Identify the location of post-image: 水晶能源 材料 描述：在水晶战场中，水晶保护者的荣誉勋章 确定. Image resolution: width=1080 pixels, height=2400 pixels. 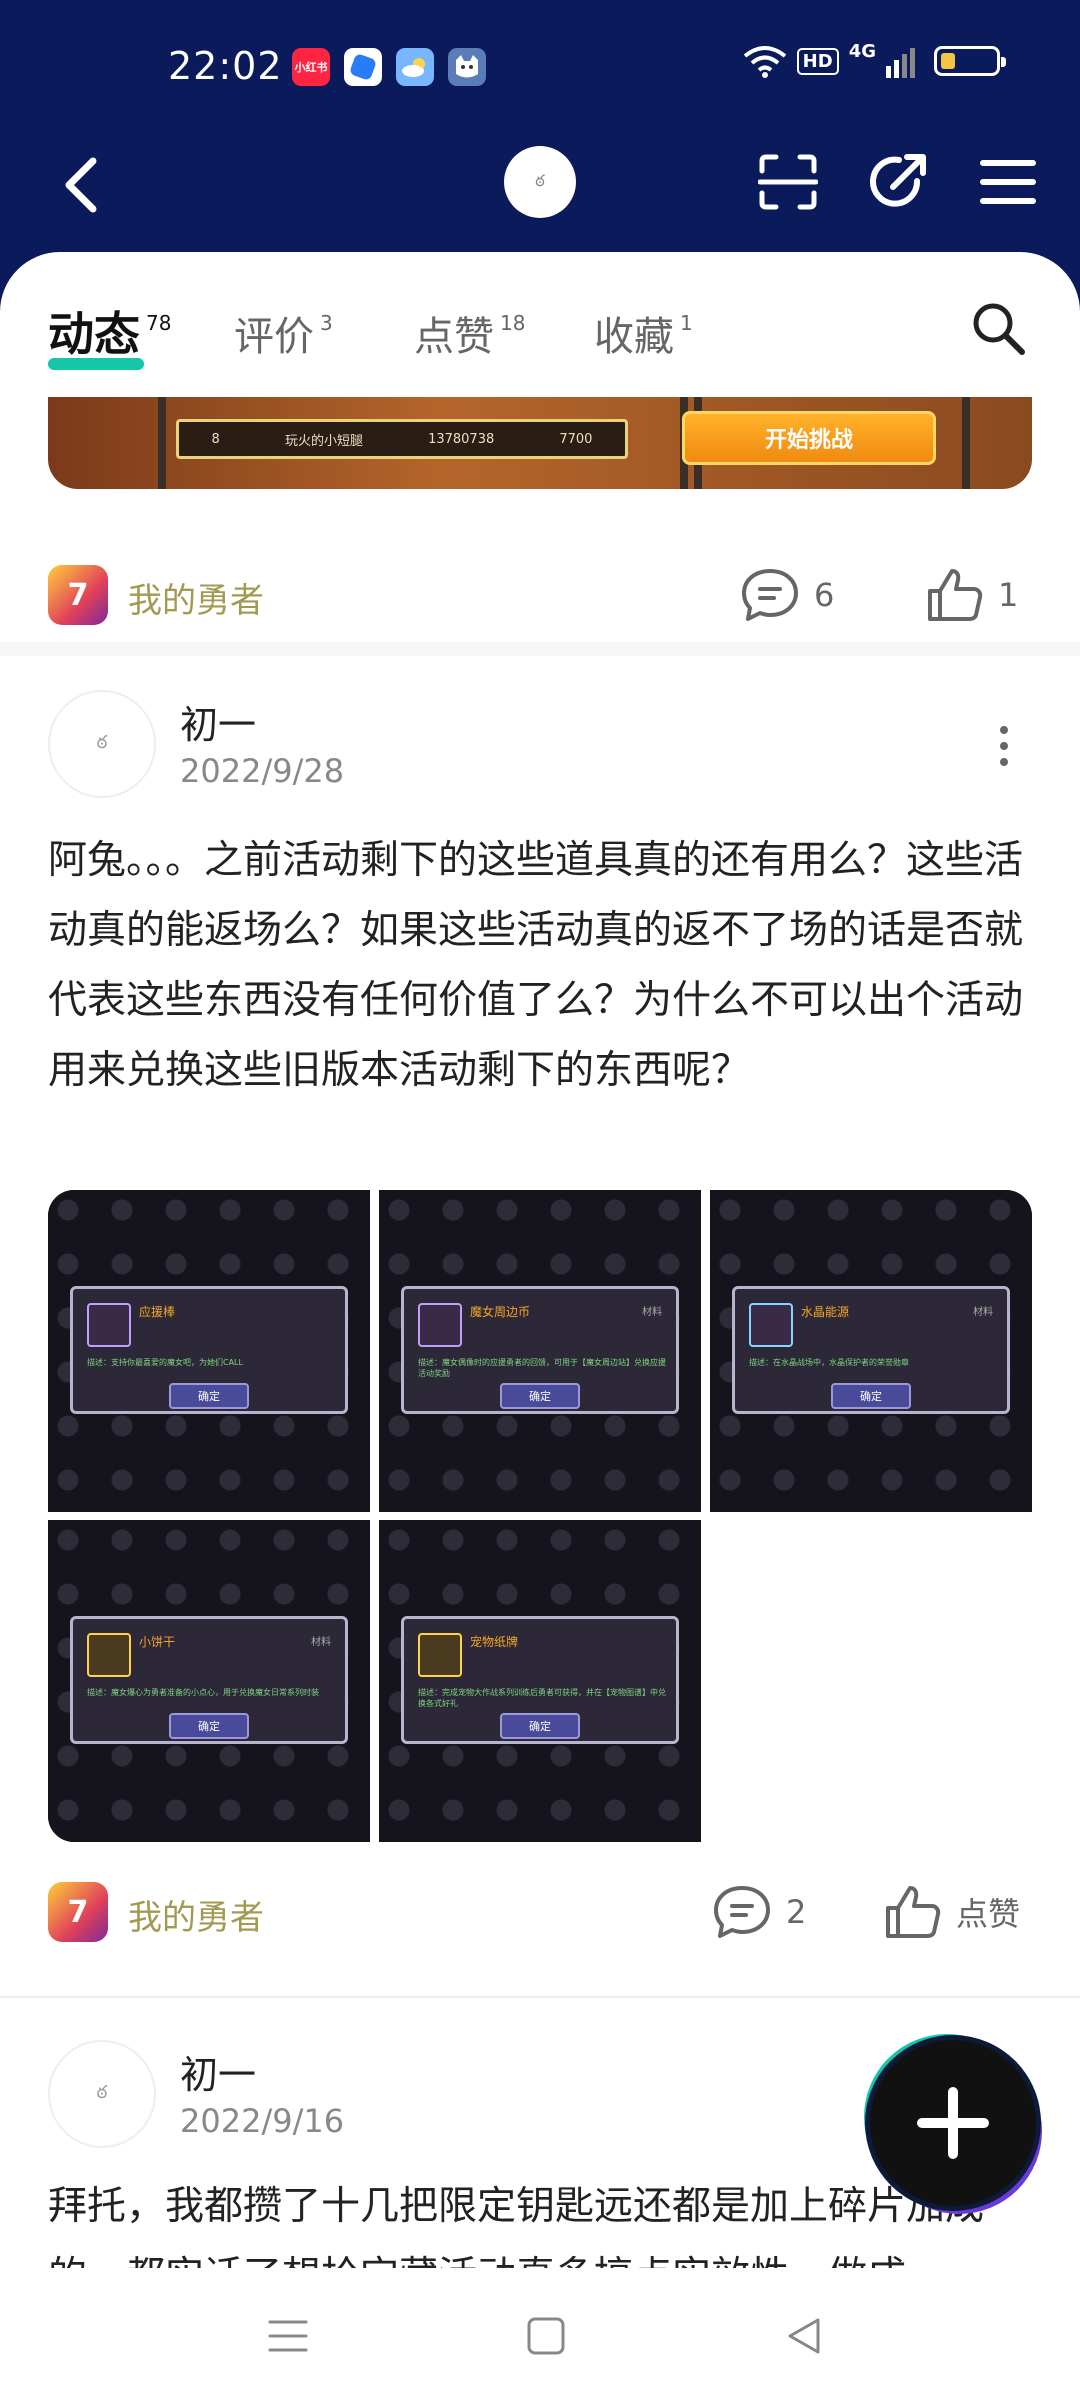
(871, 1351).